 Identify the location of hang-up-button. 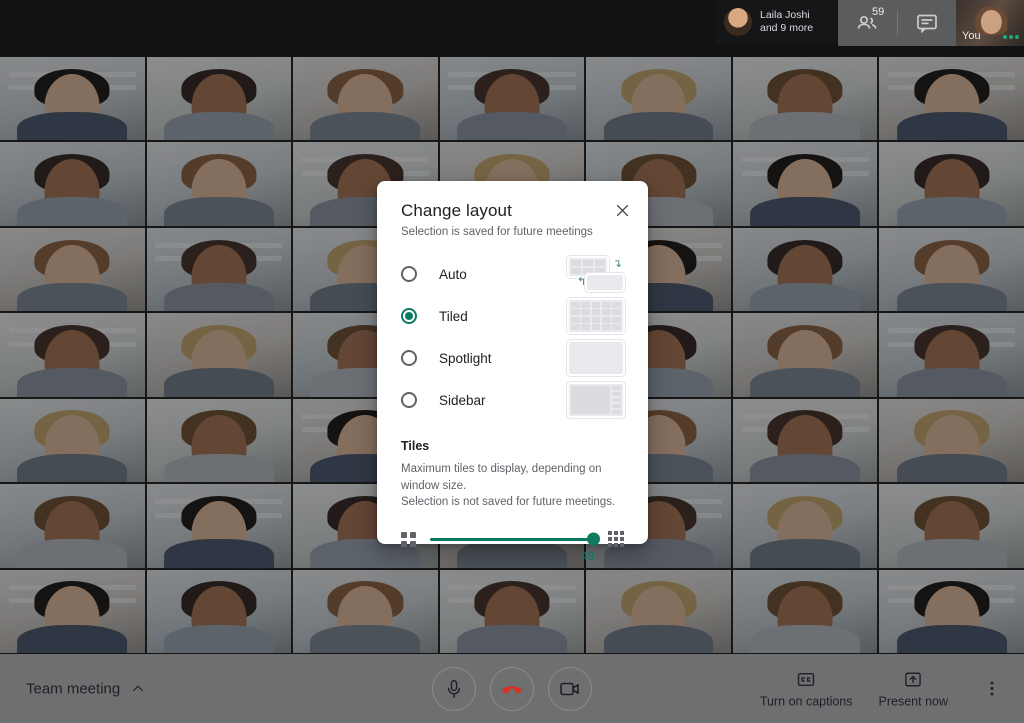
(512, 688).